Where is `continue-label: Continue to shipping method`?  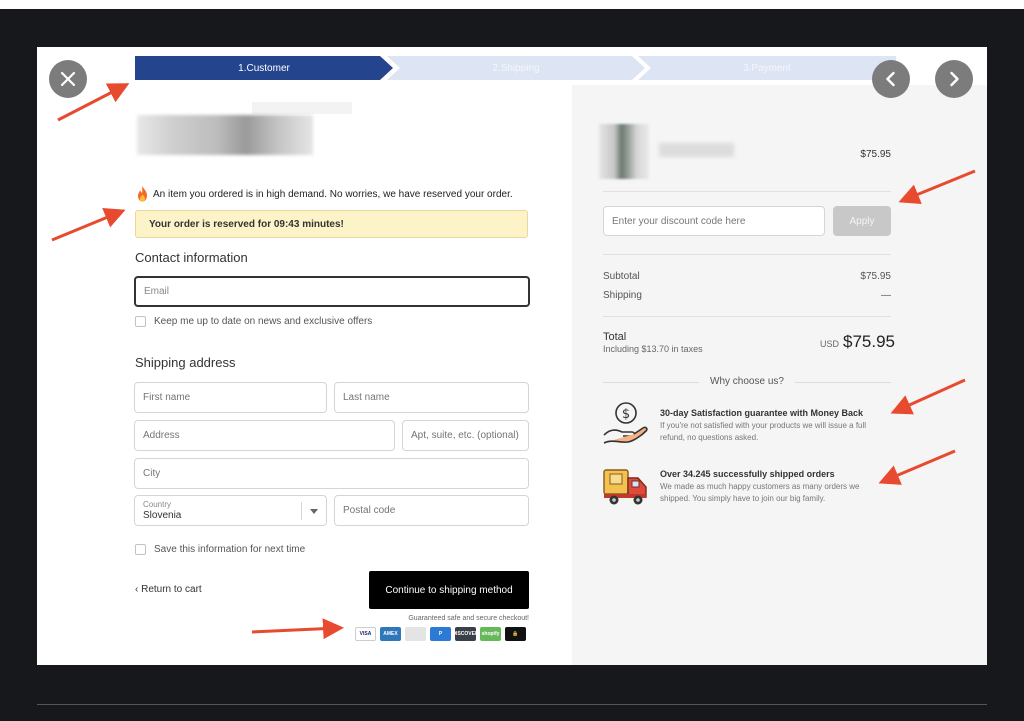
continue-label: Continue to shipping method is located at coordinates (449, 590).